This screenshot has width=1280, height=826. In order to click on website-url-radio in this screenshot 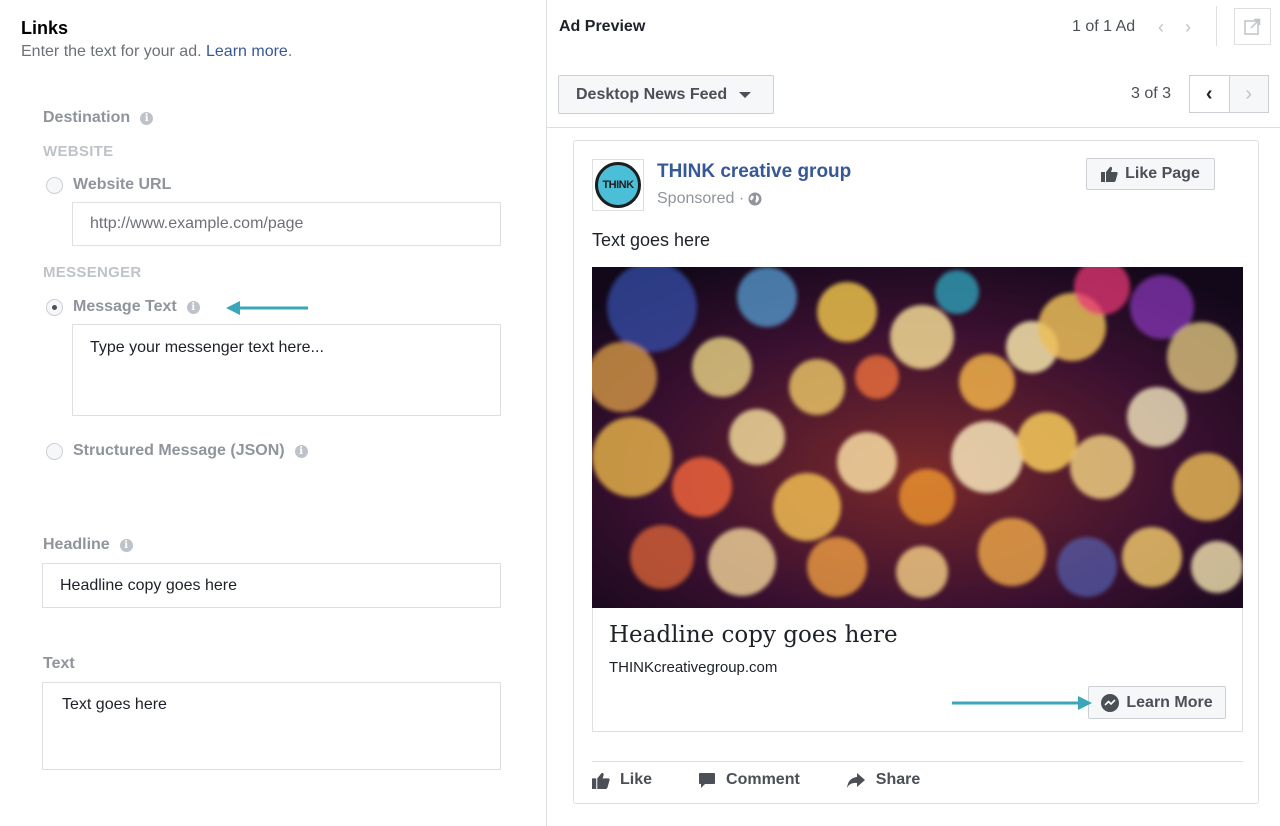, I will do `click(54, 185)`.